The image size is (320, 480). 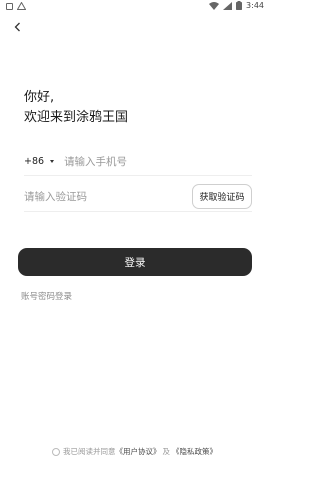 What do you see at coordinates (158, 161) in the screenshot?
I see `phone-input` at bounding box center [158, 161].